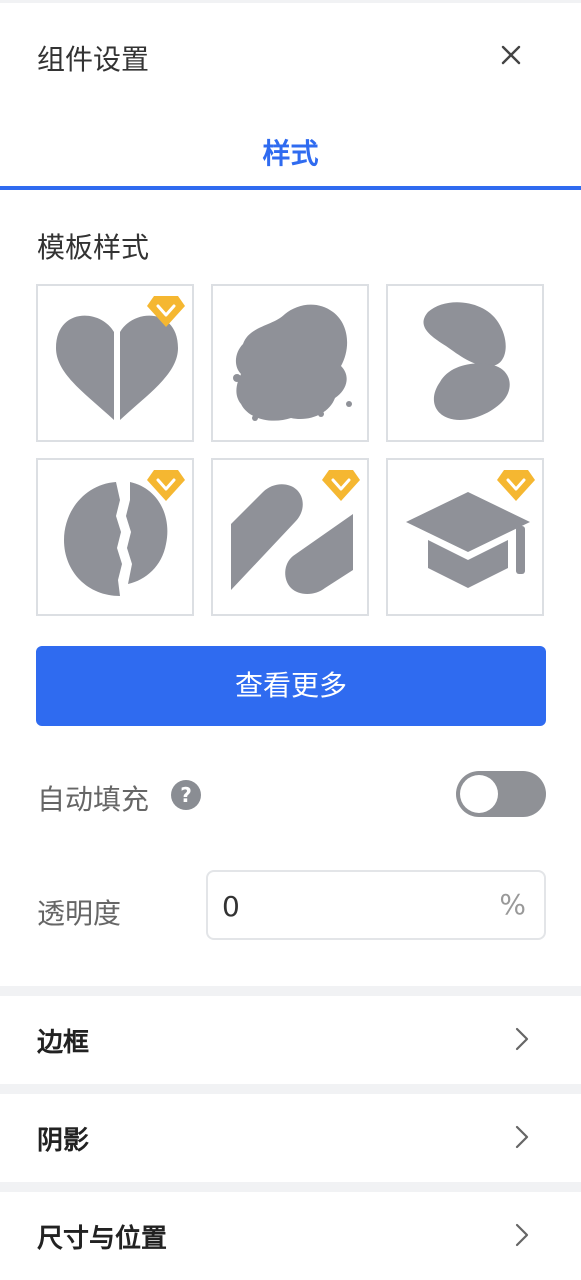  Describe the element at coordinates (102, 1239) in the screenshot. I see `section-size-position-label: 尺寸与位置` at that location.